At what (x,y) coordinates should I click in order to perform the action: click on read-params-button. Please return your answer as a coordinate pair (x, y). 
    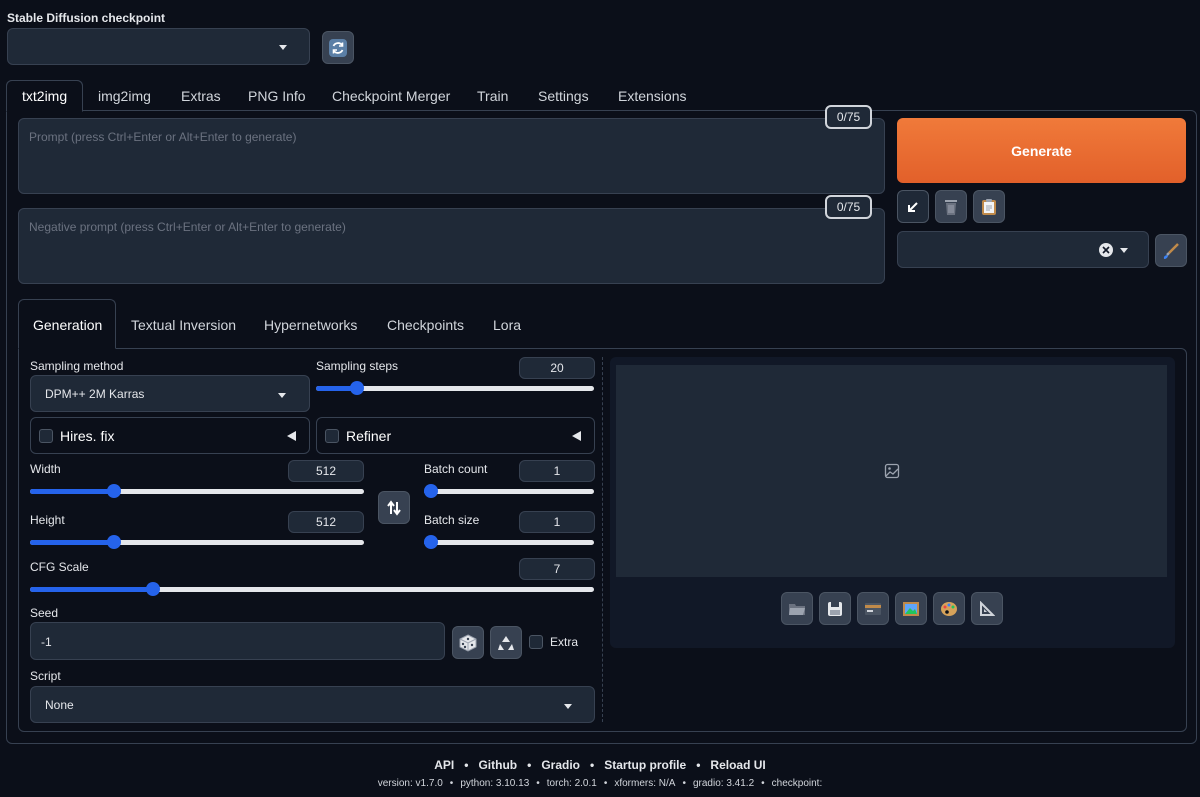
    Looking at the image, I should click on (913, 206).